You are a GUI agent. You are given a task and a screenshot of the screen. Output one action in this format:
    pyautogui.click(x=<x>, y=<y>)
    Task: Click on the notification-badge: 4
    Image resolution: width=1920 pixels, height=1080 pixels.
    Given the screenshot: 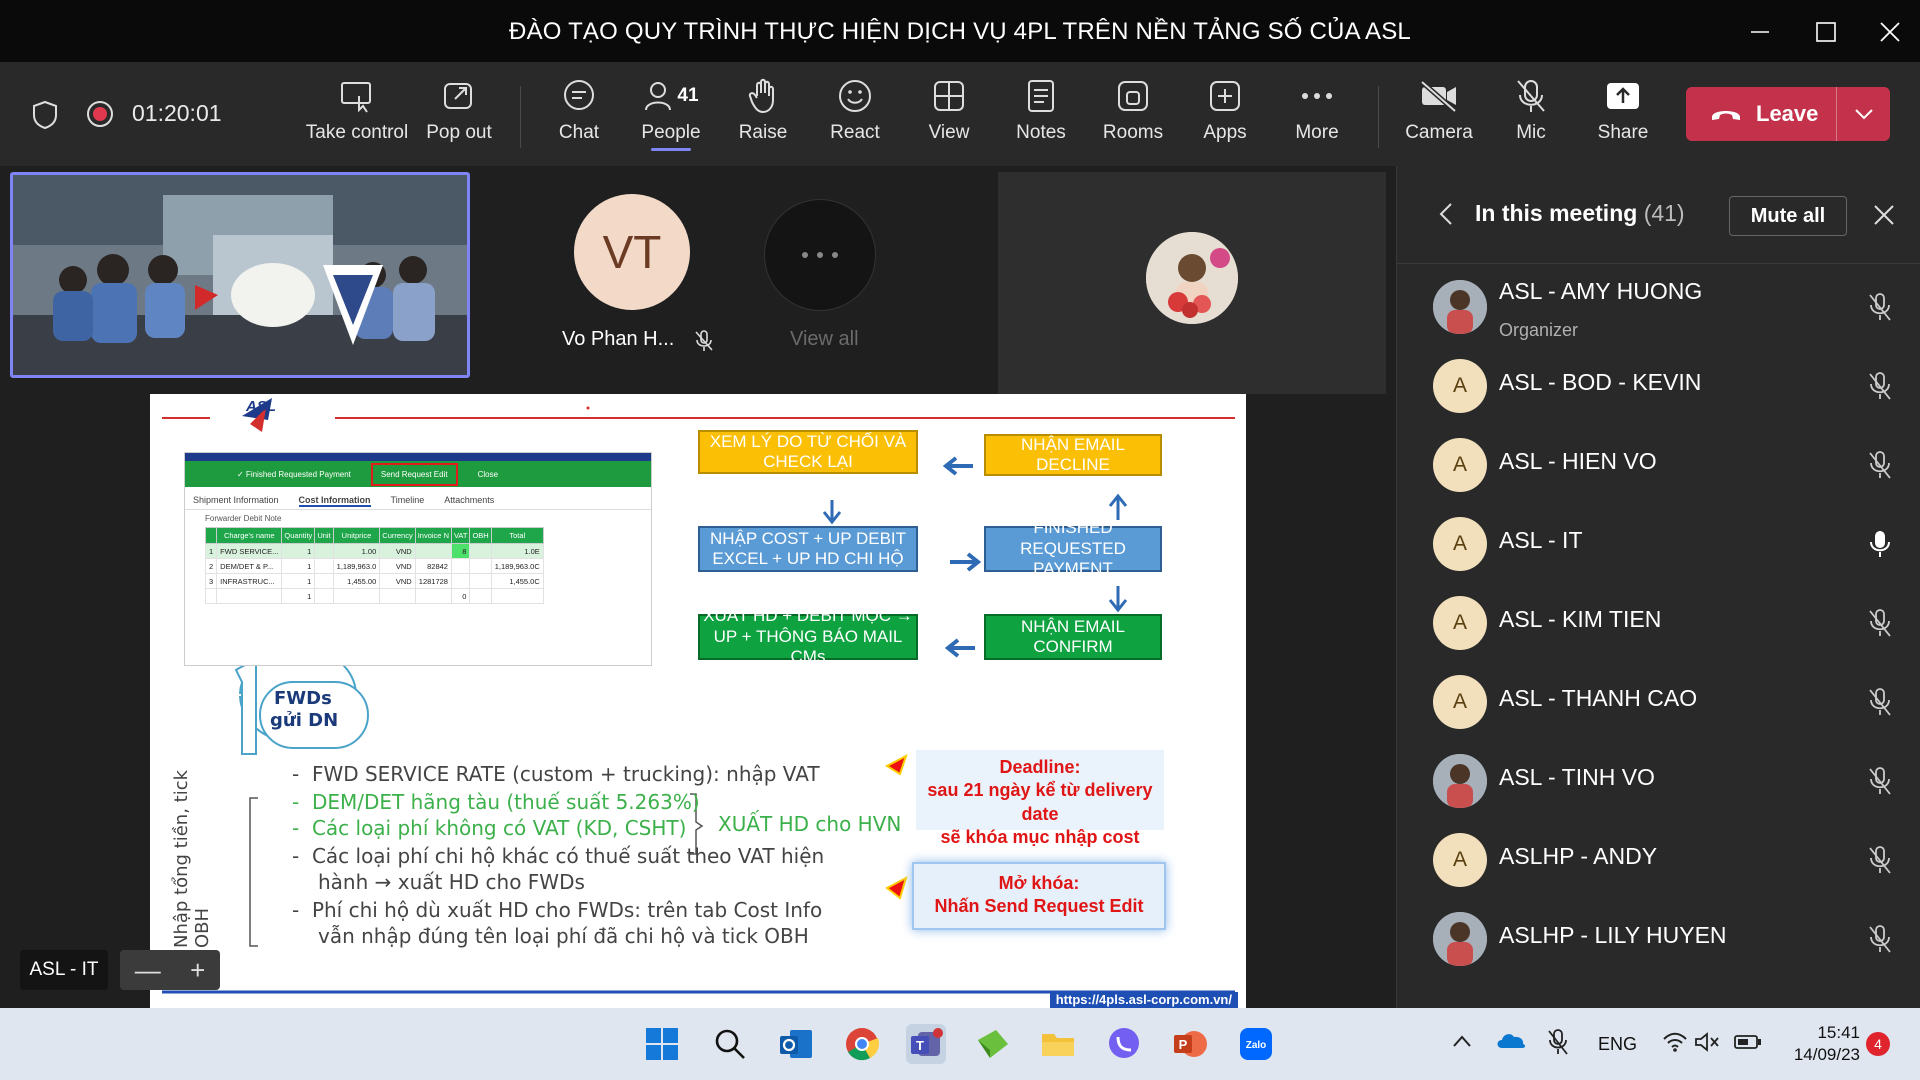 What is the action you would take?
    pyautogui.click(x=1878, y=1044)
    